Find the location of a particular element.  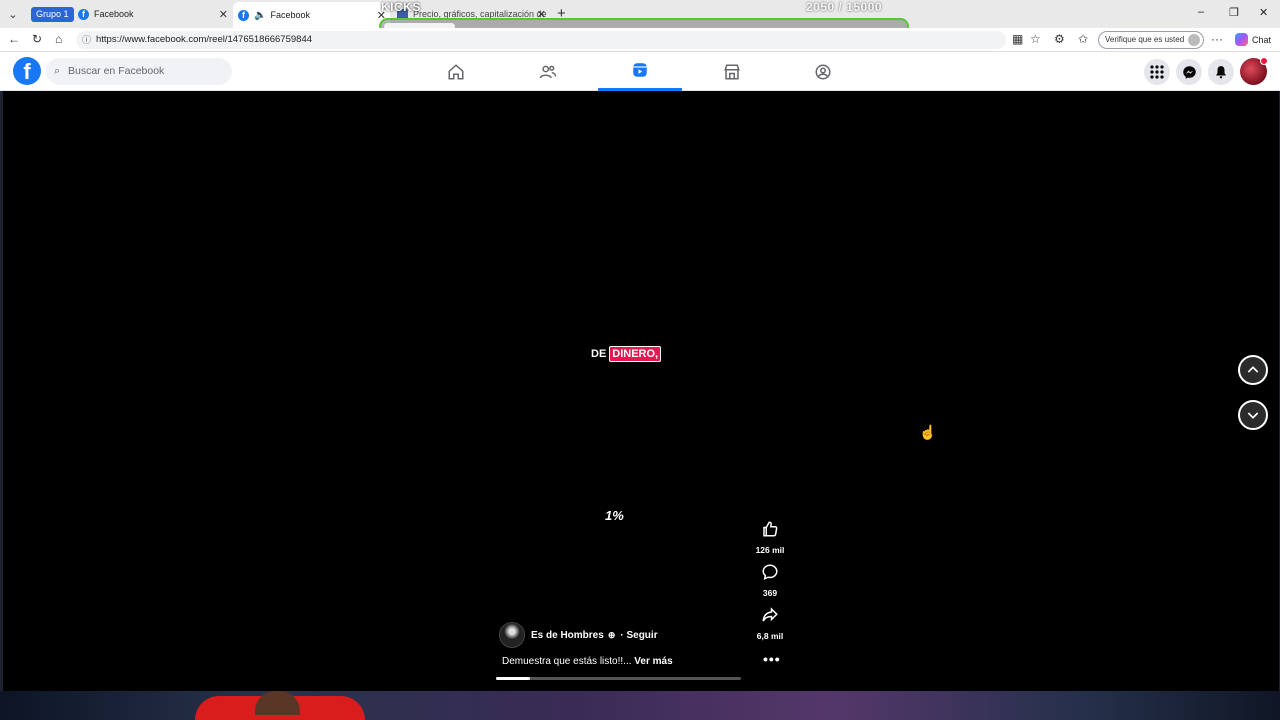

search-icon: ⌕ is located at coordinates (57, 71).